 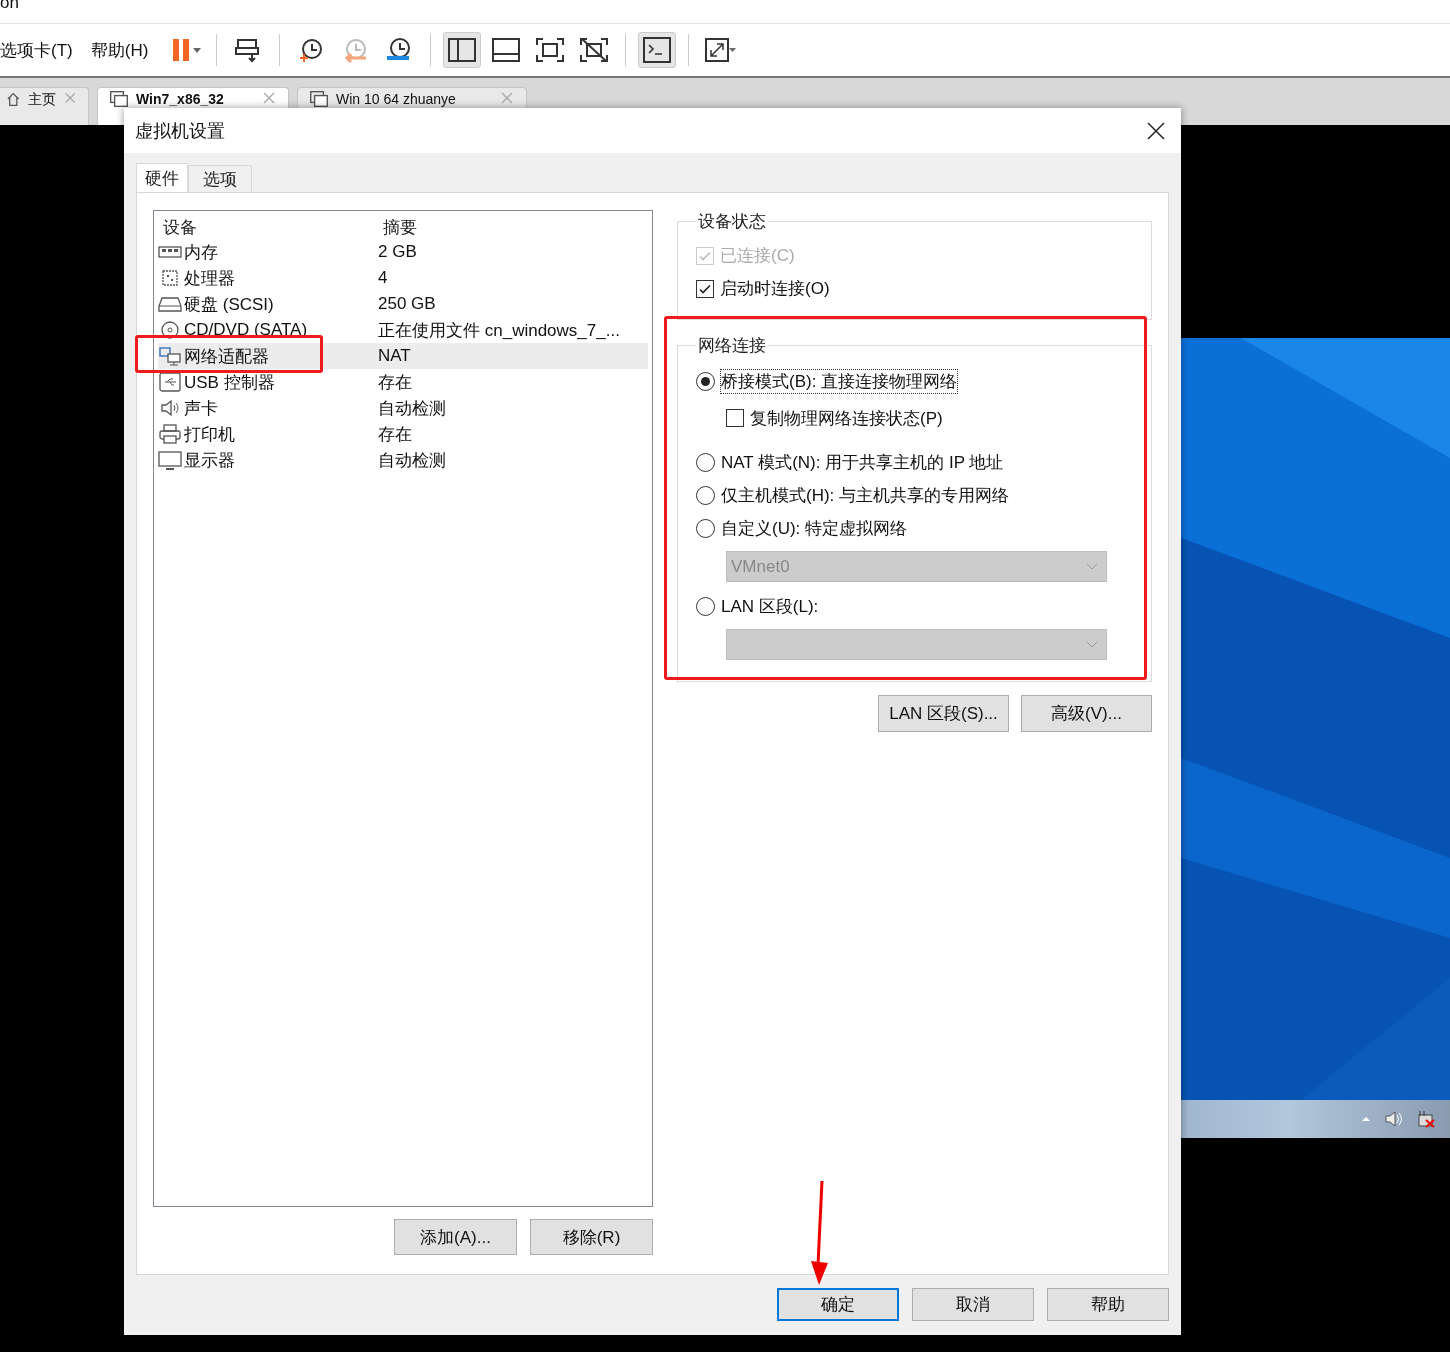 I want to click on group-title: 网络连接, so click(x=732, y=346).